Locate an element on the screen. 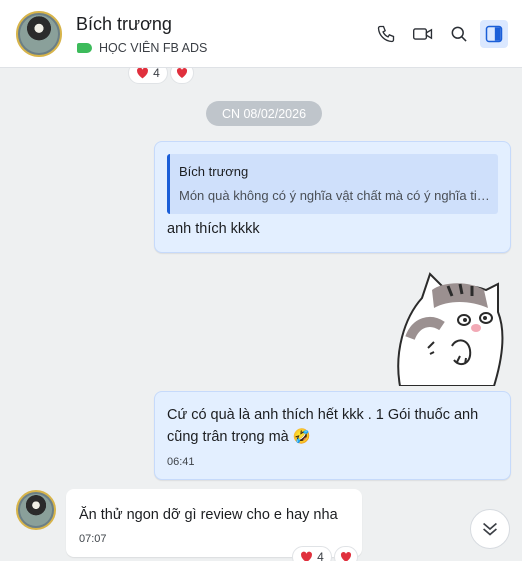  message-text: Ăn thử ngon dỡ gì review cho e hay nha is located at coordinates (208, 515).